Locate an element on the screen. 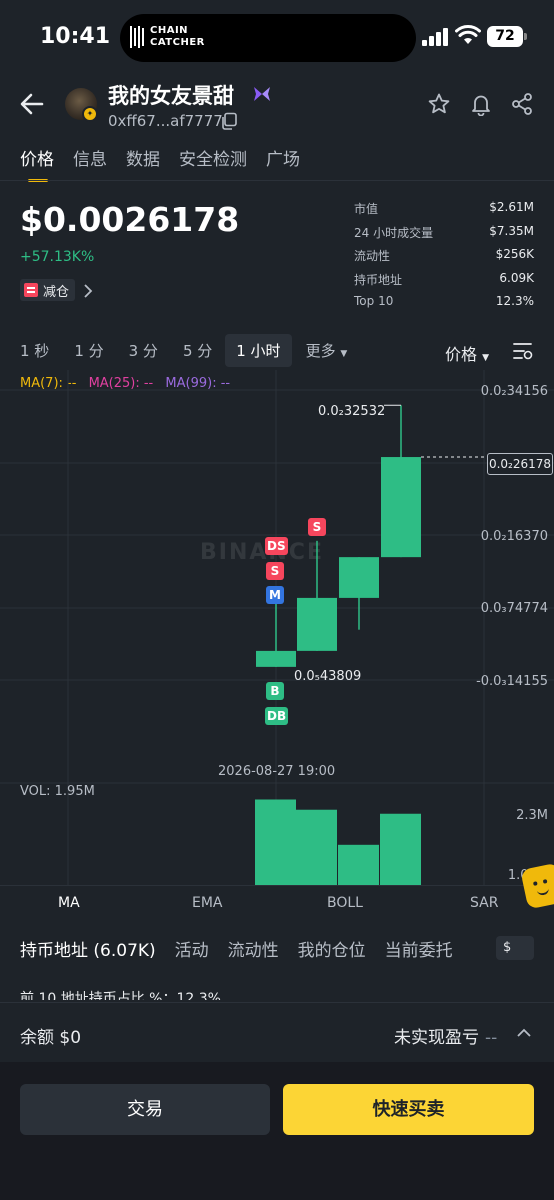 This screenshot has width=554, height=1200. chevron-up-icon is located at coordinates (524, 1033).